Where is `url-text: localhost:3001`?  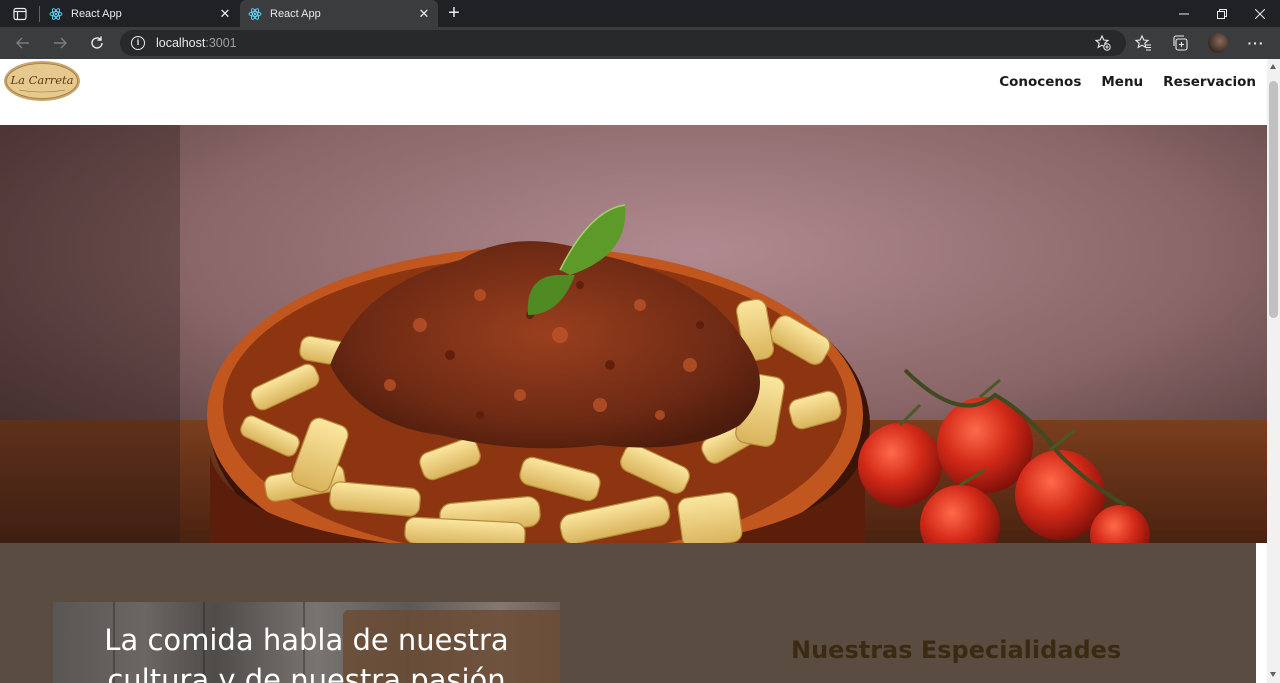
url-text: localhost:3001 is located at coordinates (196, 43).